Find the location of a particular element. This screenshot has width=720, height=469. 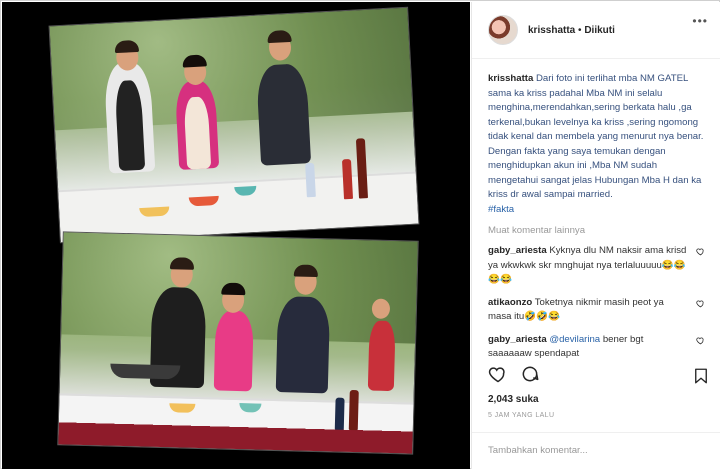

bookmark-icon is located at coordinates (701, 376).